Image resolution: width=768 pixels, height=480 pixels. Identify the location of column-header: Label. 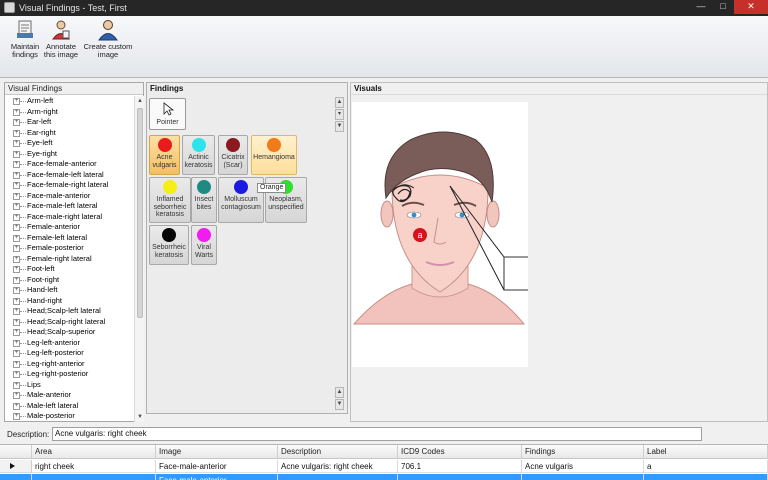
(706, 452).